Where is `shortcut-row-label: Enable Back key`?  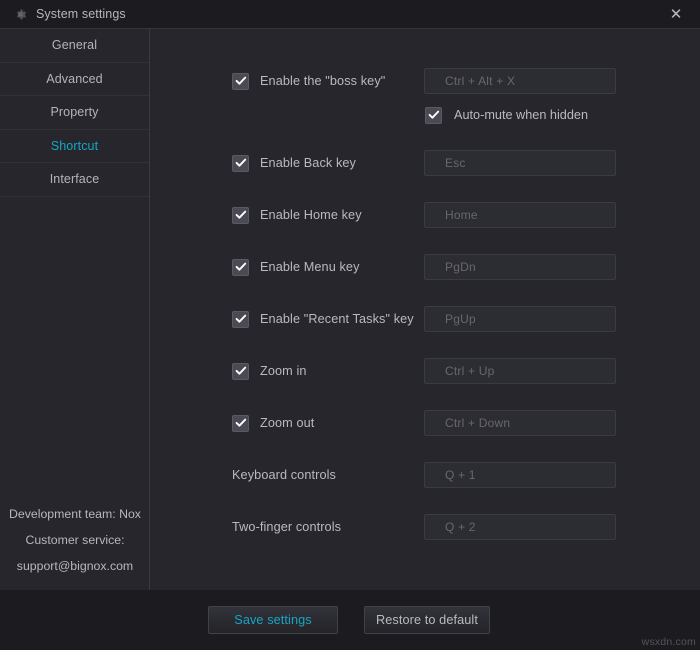 shortcut-row-label: Enable Back key is located at coordinates (308, 163).